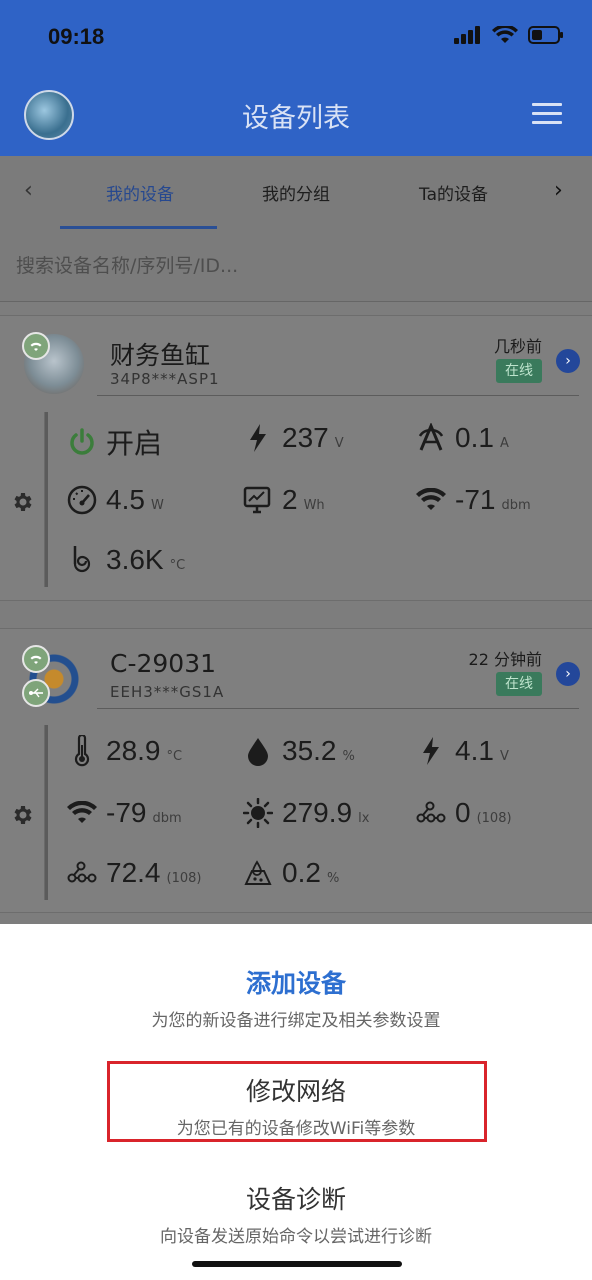 The width and height of the screenshot is (592, 1280). What do you see at coordinates (547, 114) in the screenshot?
I see `menu-icon` at bounding box center [547, 114].